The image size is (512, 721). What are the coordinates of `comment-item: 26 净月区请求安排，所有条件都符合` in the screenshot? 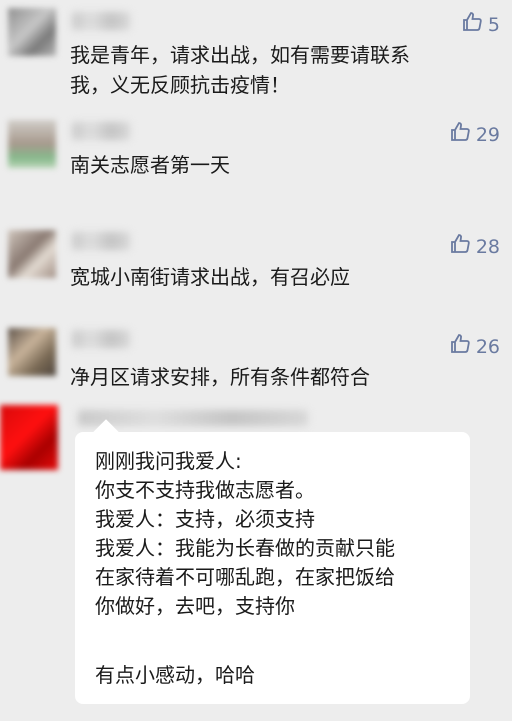 It's located at (256, 362).